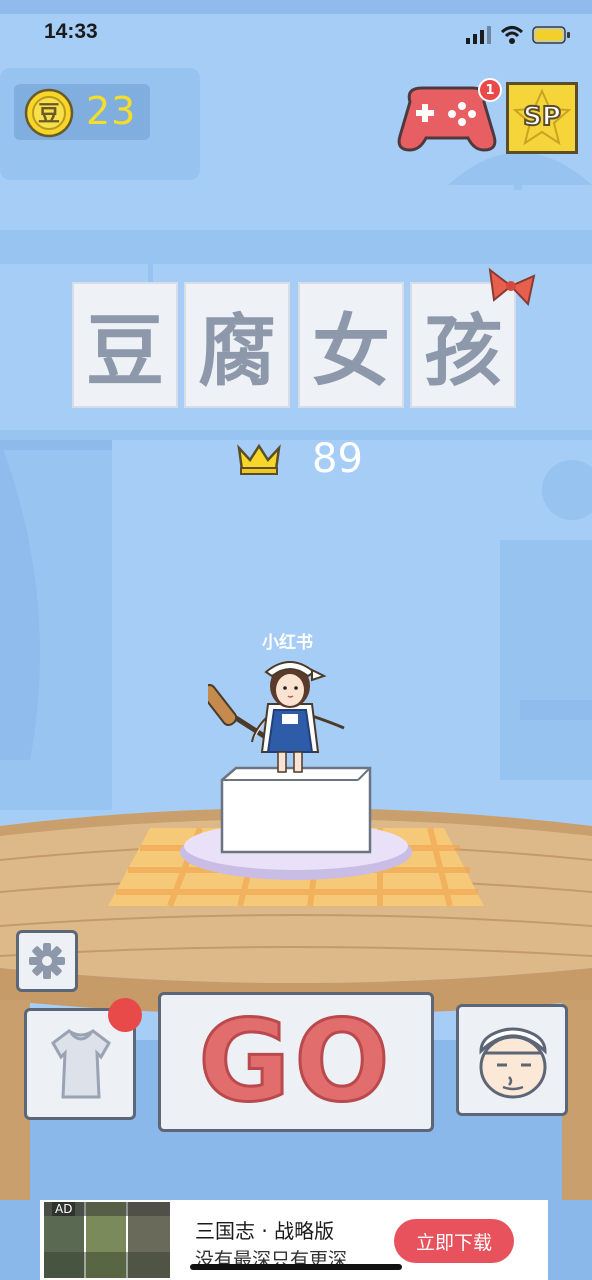 The height and width of the screenshot is (1280, 592). What do you see at coordinates (478, 35) in the screenshot?
I see `signal-icon` at bounding box center [478, 35].